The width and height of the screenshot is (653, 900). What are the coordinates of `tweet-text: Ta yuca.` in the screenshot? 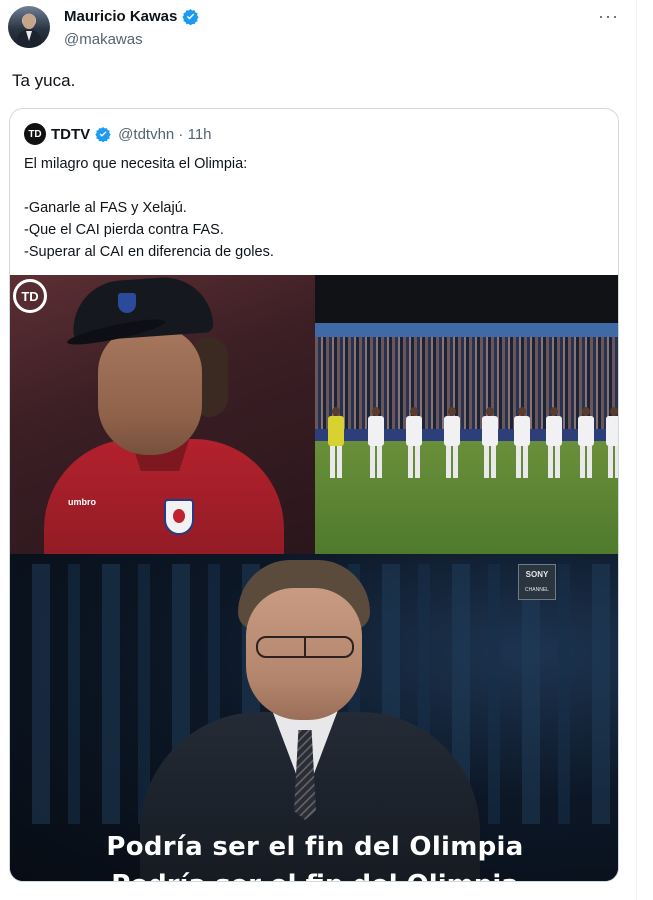 It's located at (44, 80).